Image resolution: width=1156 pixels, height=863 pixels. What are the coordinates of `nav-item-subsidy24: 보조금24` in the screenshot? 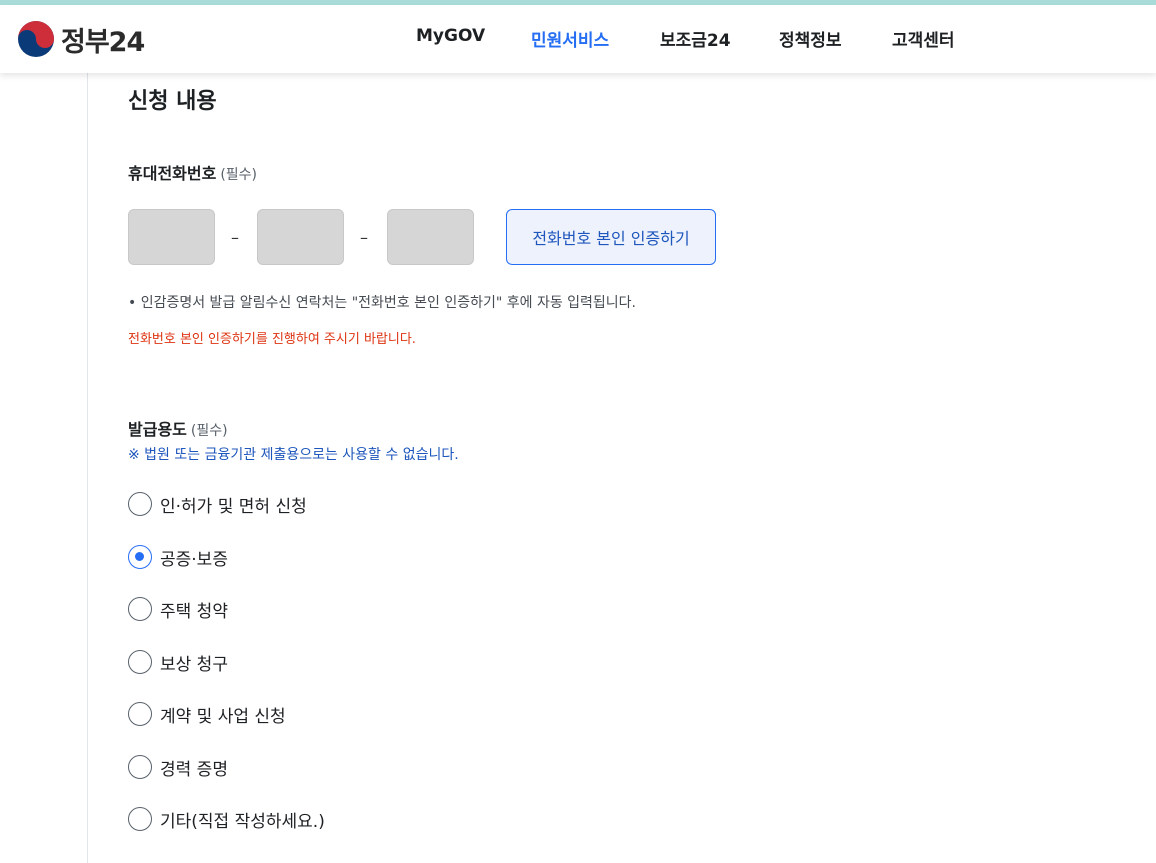 It's located at (695, 38).